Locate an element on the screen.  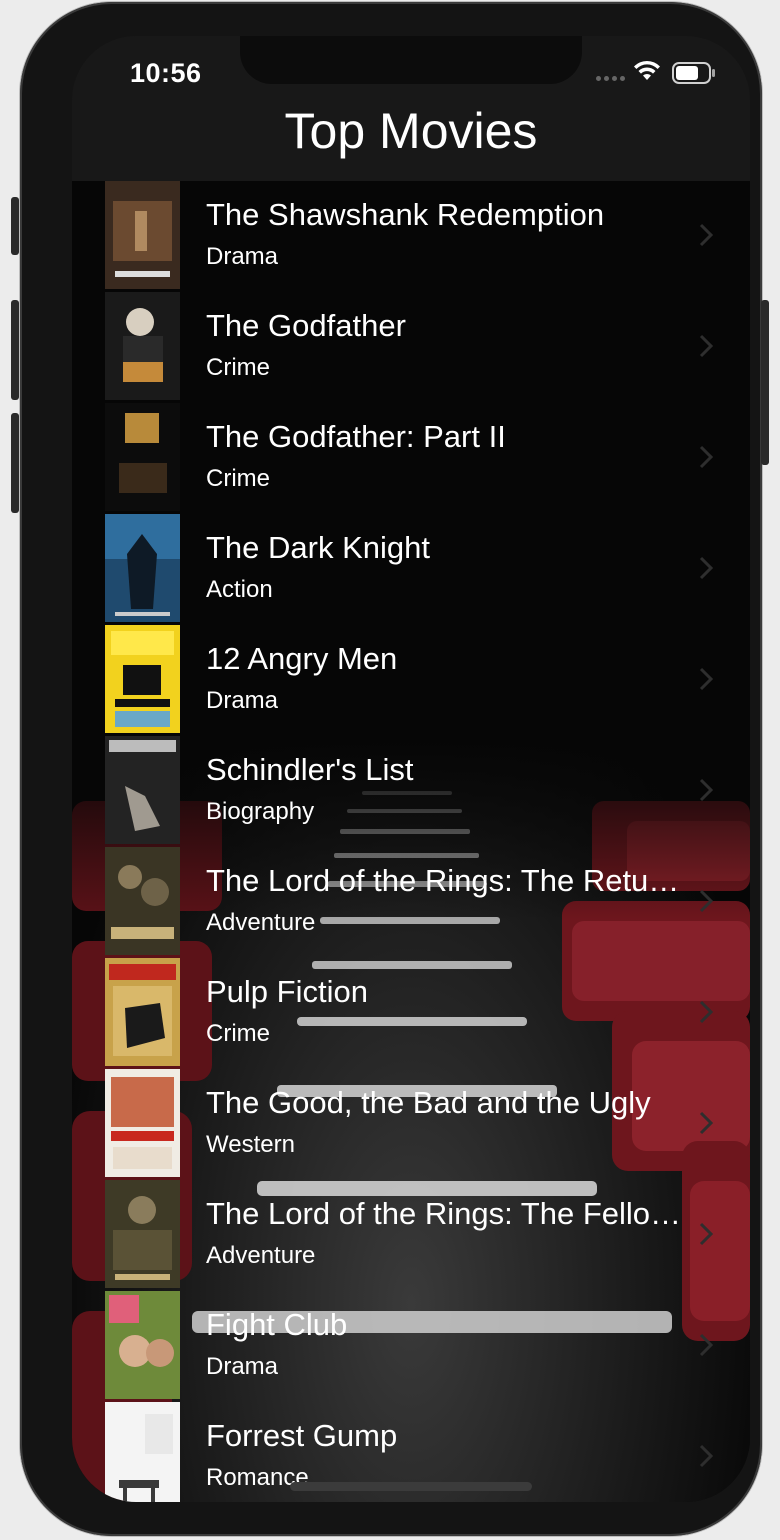
notch is located at coordinates (411, 60).